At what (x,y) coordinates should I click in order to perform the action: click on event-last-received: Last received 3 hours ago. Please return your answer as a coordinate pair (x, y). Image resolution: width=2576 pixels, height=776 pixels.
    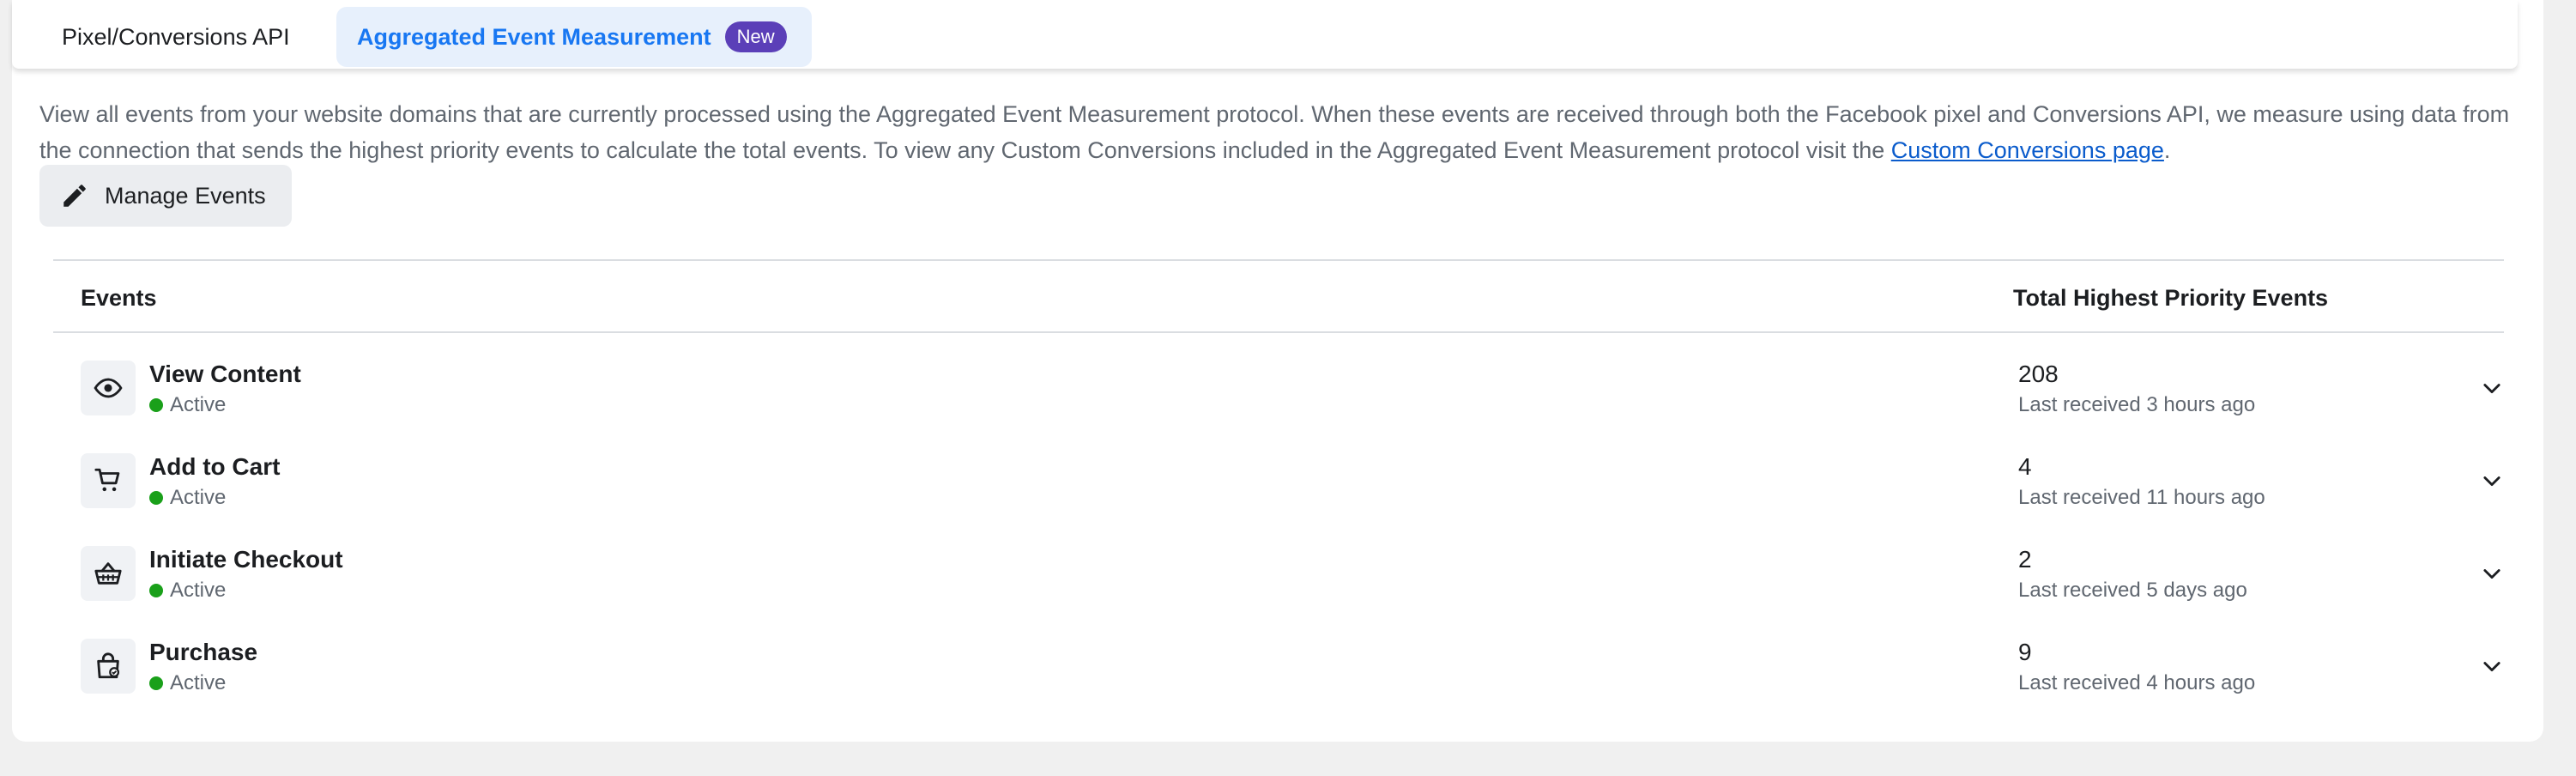
    Looking at the image, I should click on (2137, 404).